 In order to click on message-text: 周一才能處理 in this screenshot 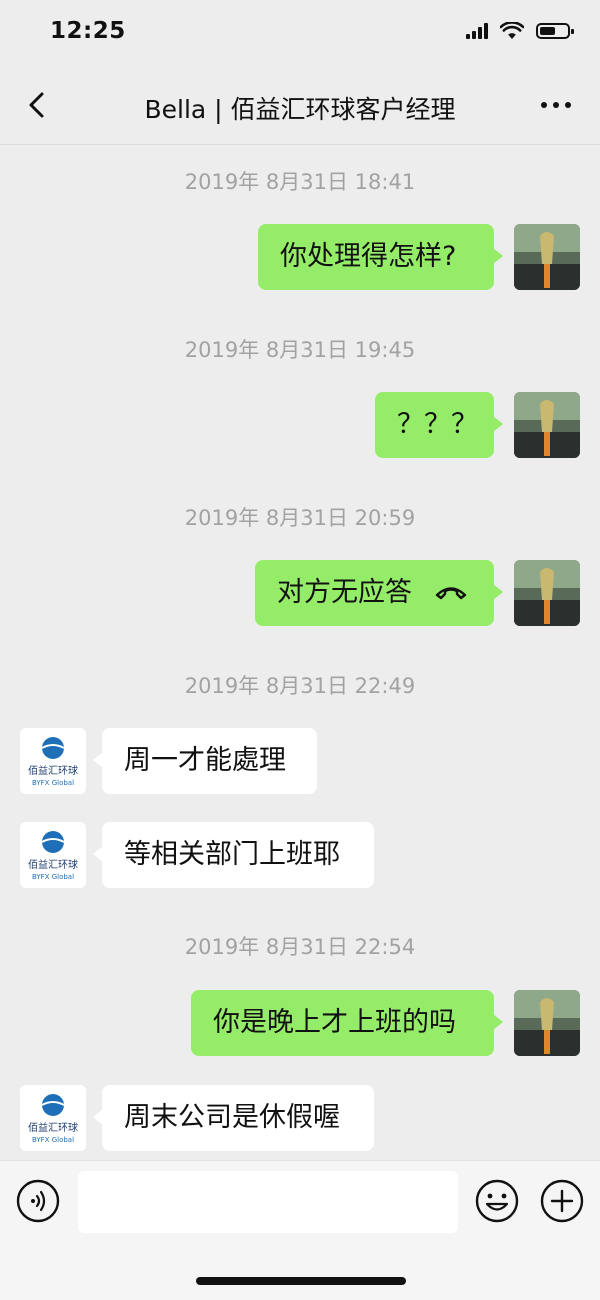, I will do `click(205, 760)`.